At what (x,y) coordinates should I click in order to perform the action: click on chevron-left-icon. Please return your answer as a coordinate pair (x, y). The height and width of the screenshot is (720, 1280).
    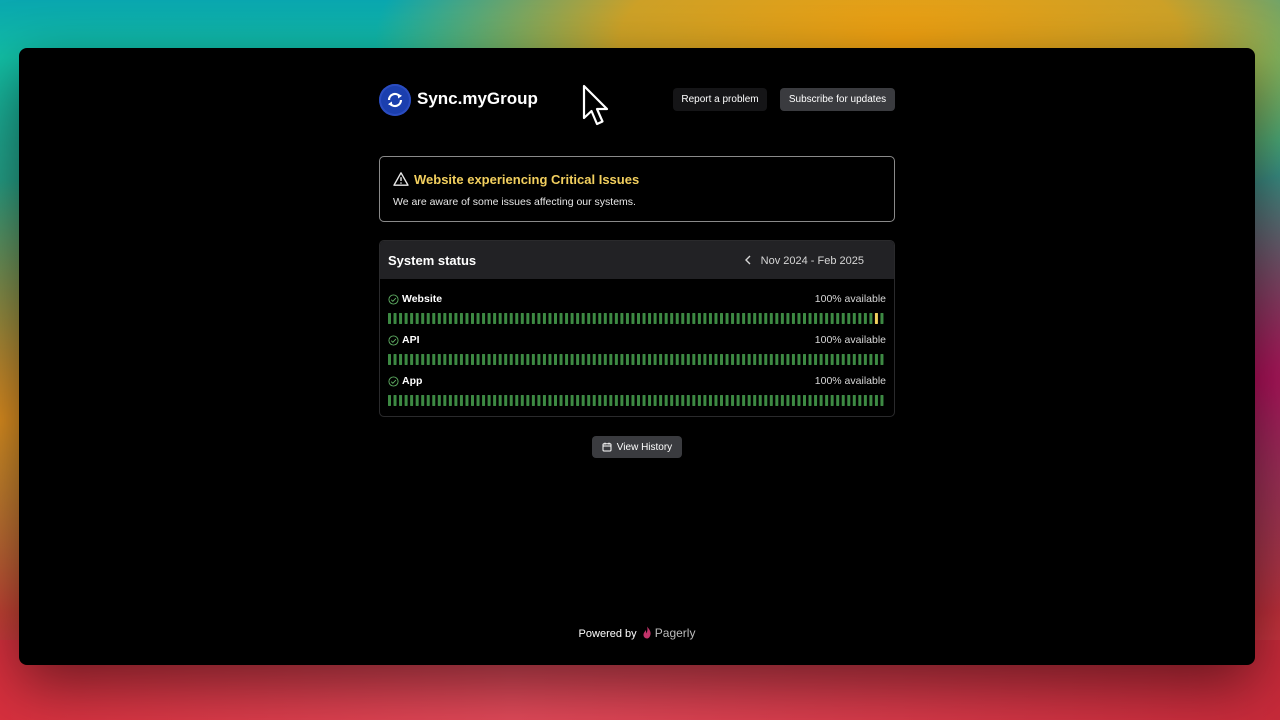
    Looking at the image, I should click on (748, 260).